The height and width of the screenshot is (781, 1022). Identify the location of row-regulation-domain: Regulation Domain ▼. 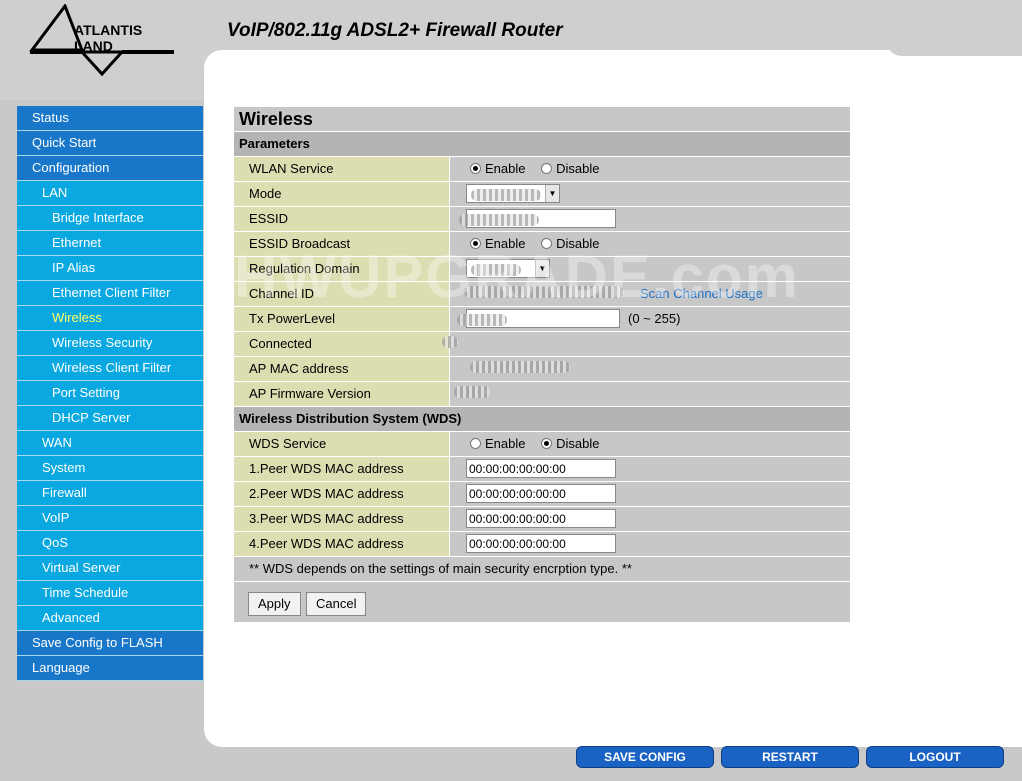
(542, 269).